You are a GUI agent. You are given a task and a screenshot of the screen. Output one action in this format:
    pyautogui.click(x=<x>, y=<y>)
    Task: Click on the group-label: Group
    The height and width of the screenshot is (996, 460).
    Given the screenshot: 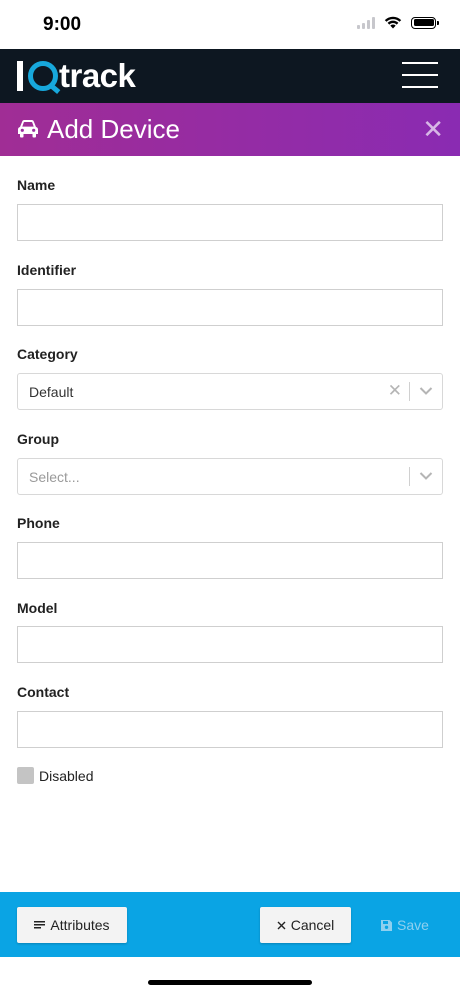 What is the action you would take?
    pyautogui.click(x=38, y=439)
    